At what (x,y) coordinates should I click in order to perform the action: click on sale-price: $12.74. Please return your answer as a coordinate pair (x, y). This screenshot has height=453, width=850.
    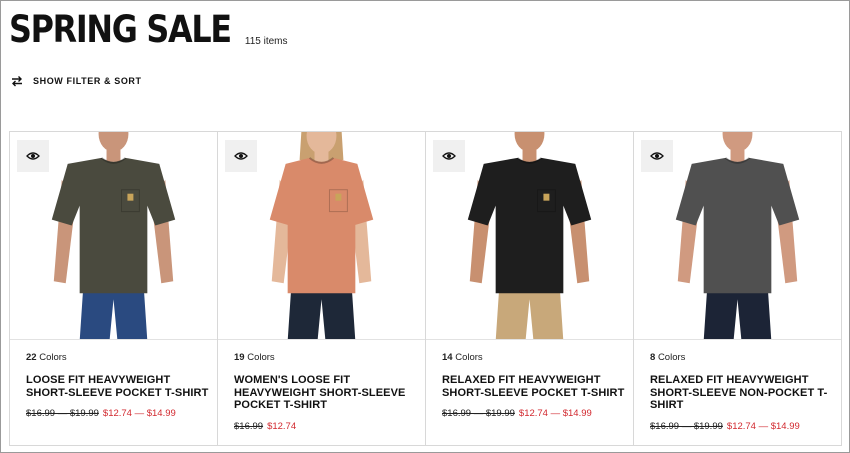
    Looking at the image, I should click on (282, 426).